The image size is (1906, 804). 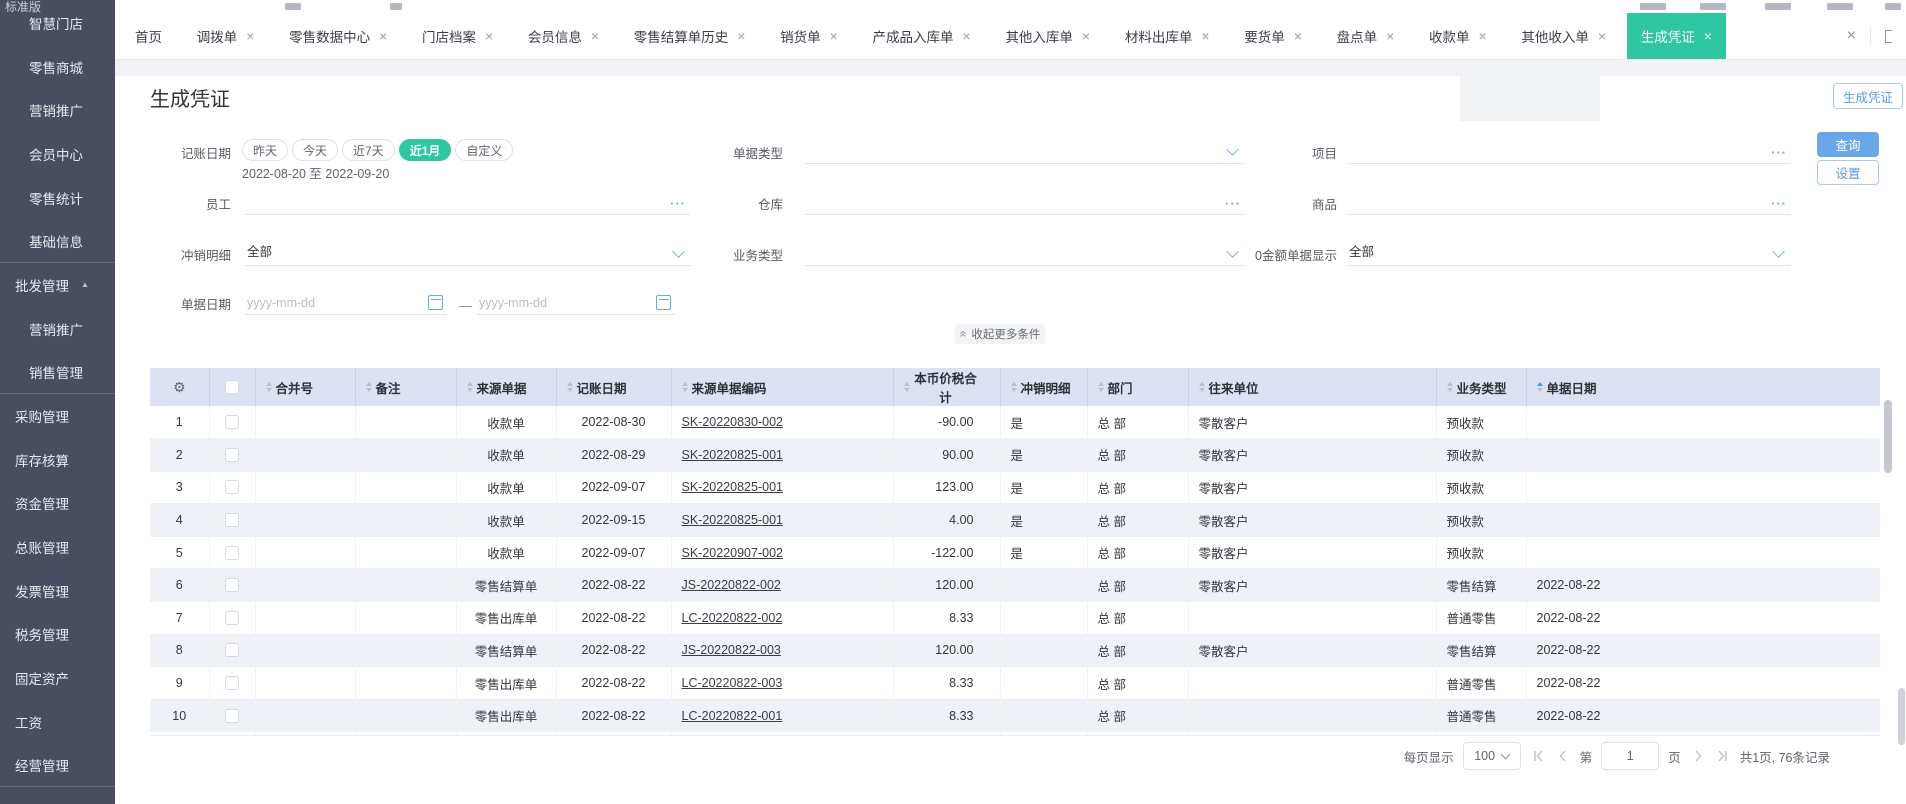 What do you see at coordinates (731, 650) in the screenshot?
I see `source-code-link: JS-20220822-003` at bounding box center [731, 650].